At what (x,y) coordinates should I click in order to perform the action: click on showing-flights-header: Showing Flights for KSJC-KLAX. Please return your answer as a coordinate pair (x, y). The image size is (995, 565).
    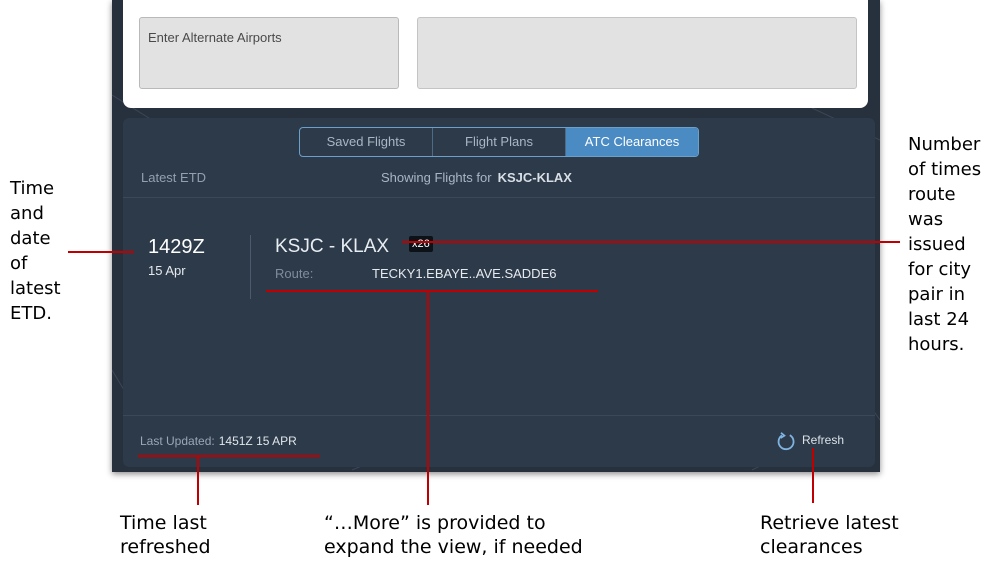
    Looking at the image, I should click on (476, 177).